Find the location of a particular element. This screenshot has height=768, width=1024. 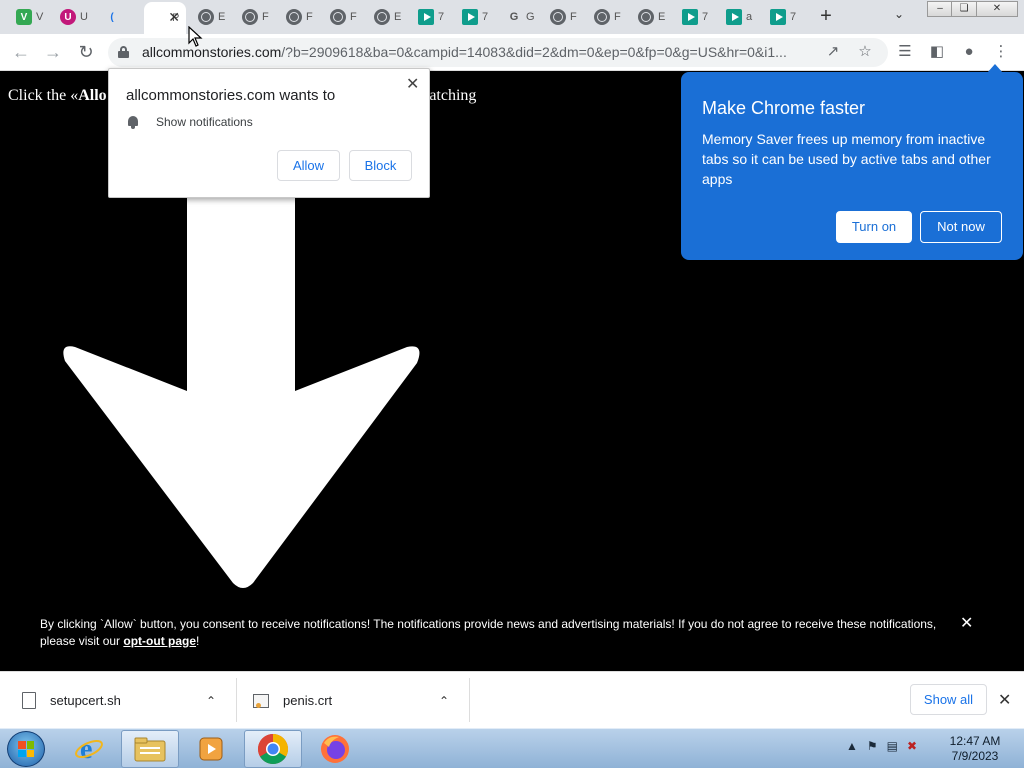

network-icon: ▤ is located at coordinates (892, 746).